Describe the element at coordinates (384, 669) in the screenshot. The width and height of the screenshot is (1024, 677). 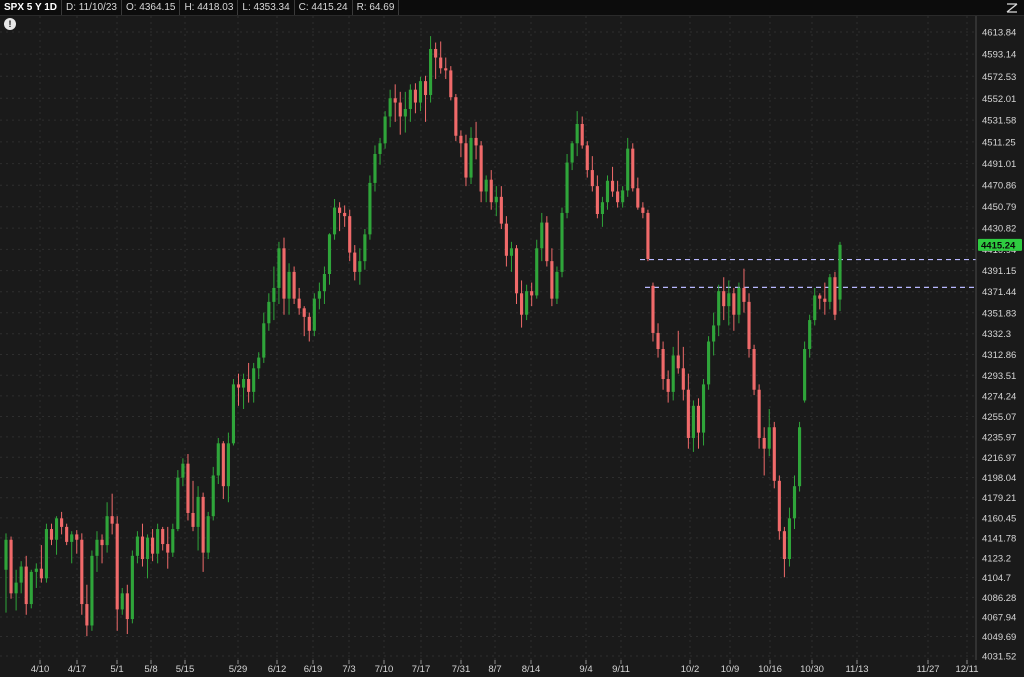
I see `x-tick-label: 7/10` at that location.